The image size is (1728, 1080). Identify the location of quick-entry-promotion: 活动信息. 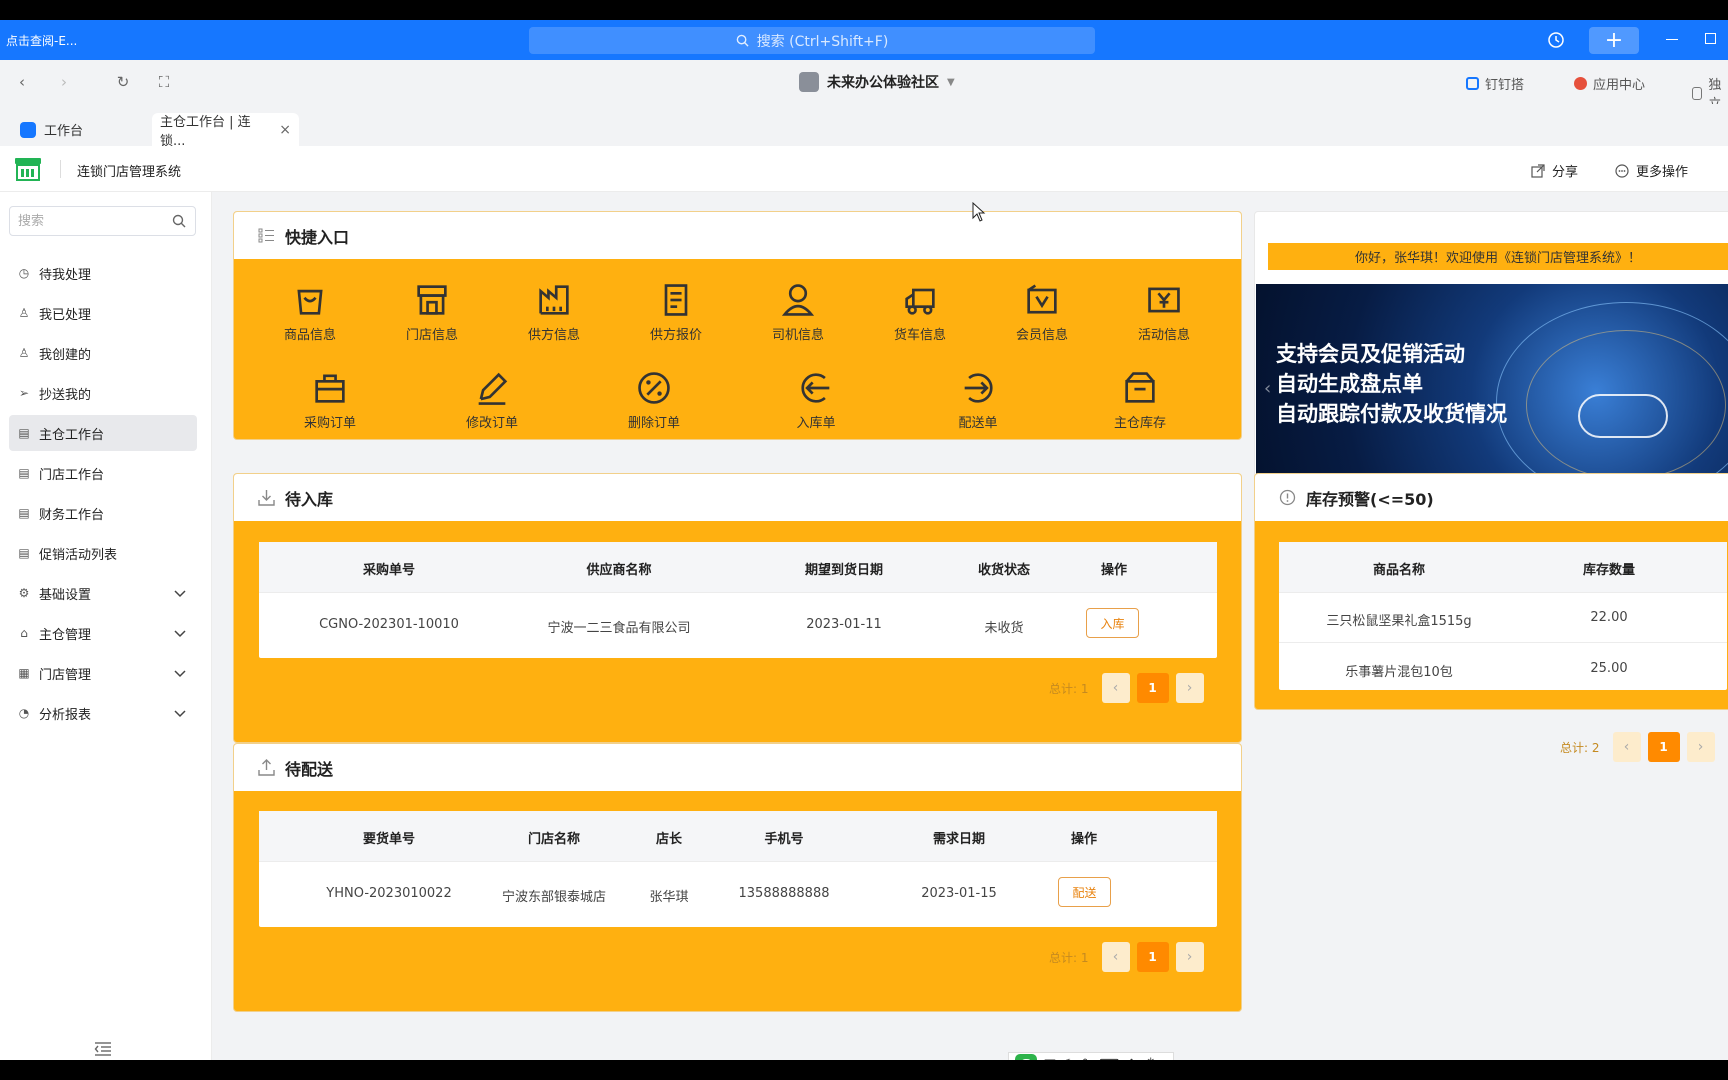
(1164, 311).